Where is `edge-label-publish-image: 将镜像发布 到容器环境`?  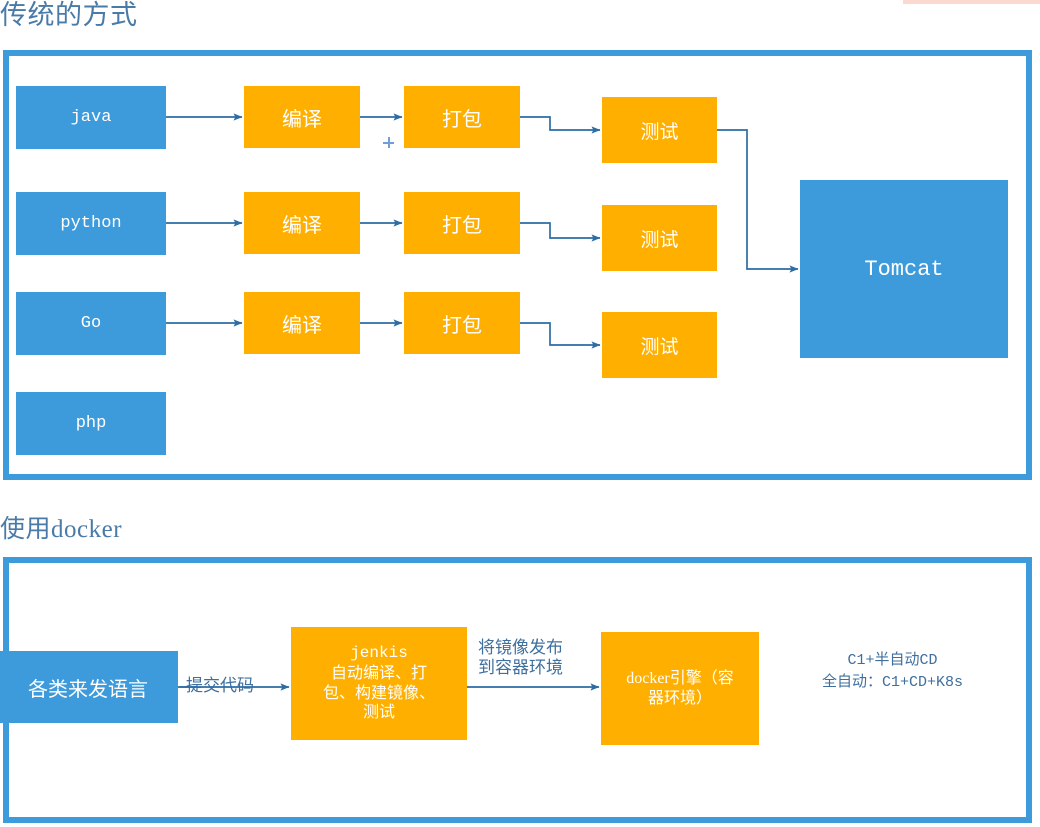
edge-label-publish-image: 将镜像发布 到容器环境 is located at coordinates (520, 658).